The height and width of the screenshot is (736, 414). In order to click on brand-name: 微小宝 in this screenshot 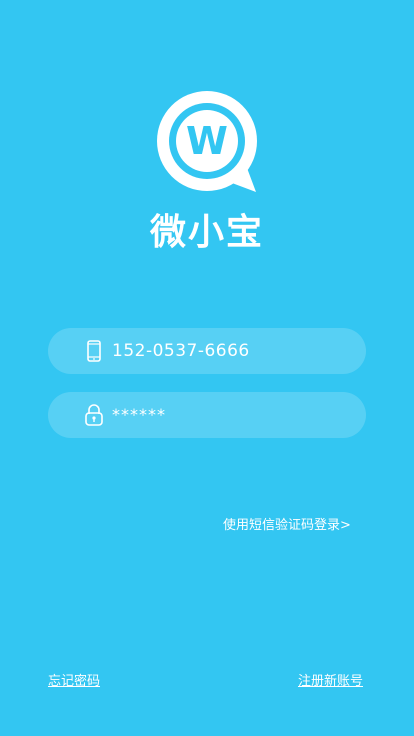, I will do `click(206, 232)`.